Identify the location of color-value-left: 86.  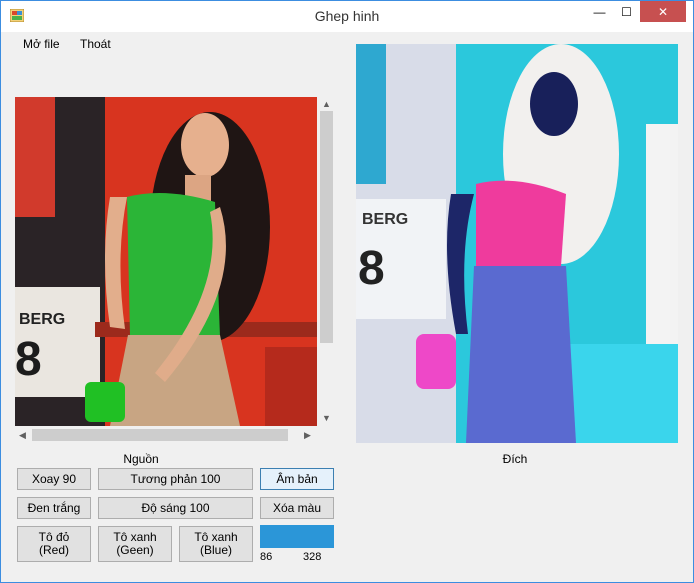
(266, 557).